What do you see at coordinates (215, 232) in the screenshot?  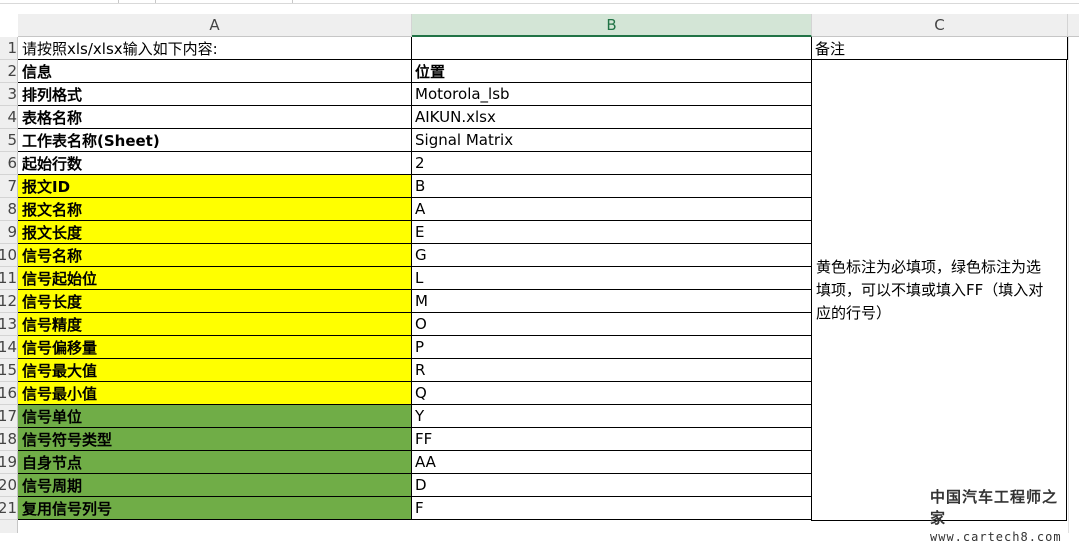 I see `cell-a: 报文长度` at bounding box center [215, 232].